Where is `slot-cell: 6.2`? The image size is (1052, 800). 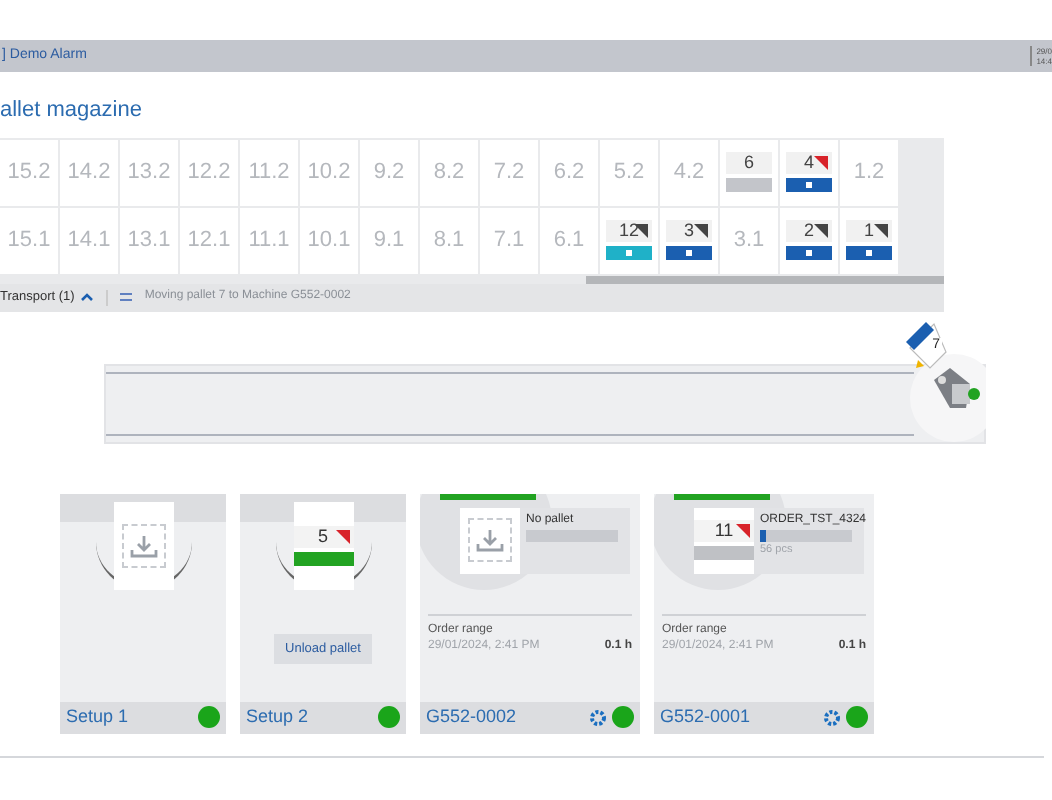
slot-cell: 6.2 is located at coordinates (569, 172).